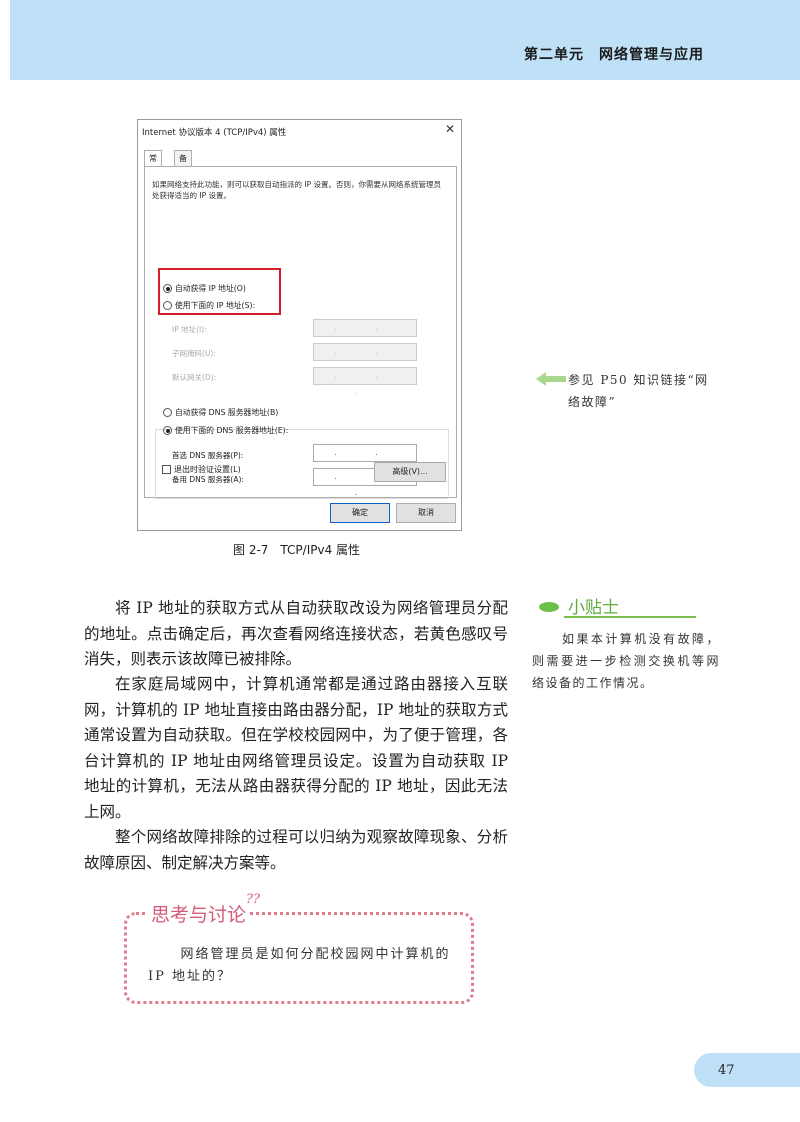 This screenshot has height=1122, width=800. Describe the element at coordinates (214, 133) in the screenshot. I see `dialog-title: Internet 协议版本 4 (TCP/IPv4) 属性` at that location.